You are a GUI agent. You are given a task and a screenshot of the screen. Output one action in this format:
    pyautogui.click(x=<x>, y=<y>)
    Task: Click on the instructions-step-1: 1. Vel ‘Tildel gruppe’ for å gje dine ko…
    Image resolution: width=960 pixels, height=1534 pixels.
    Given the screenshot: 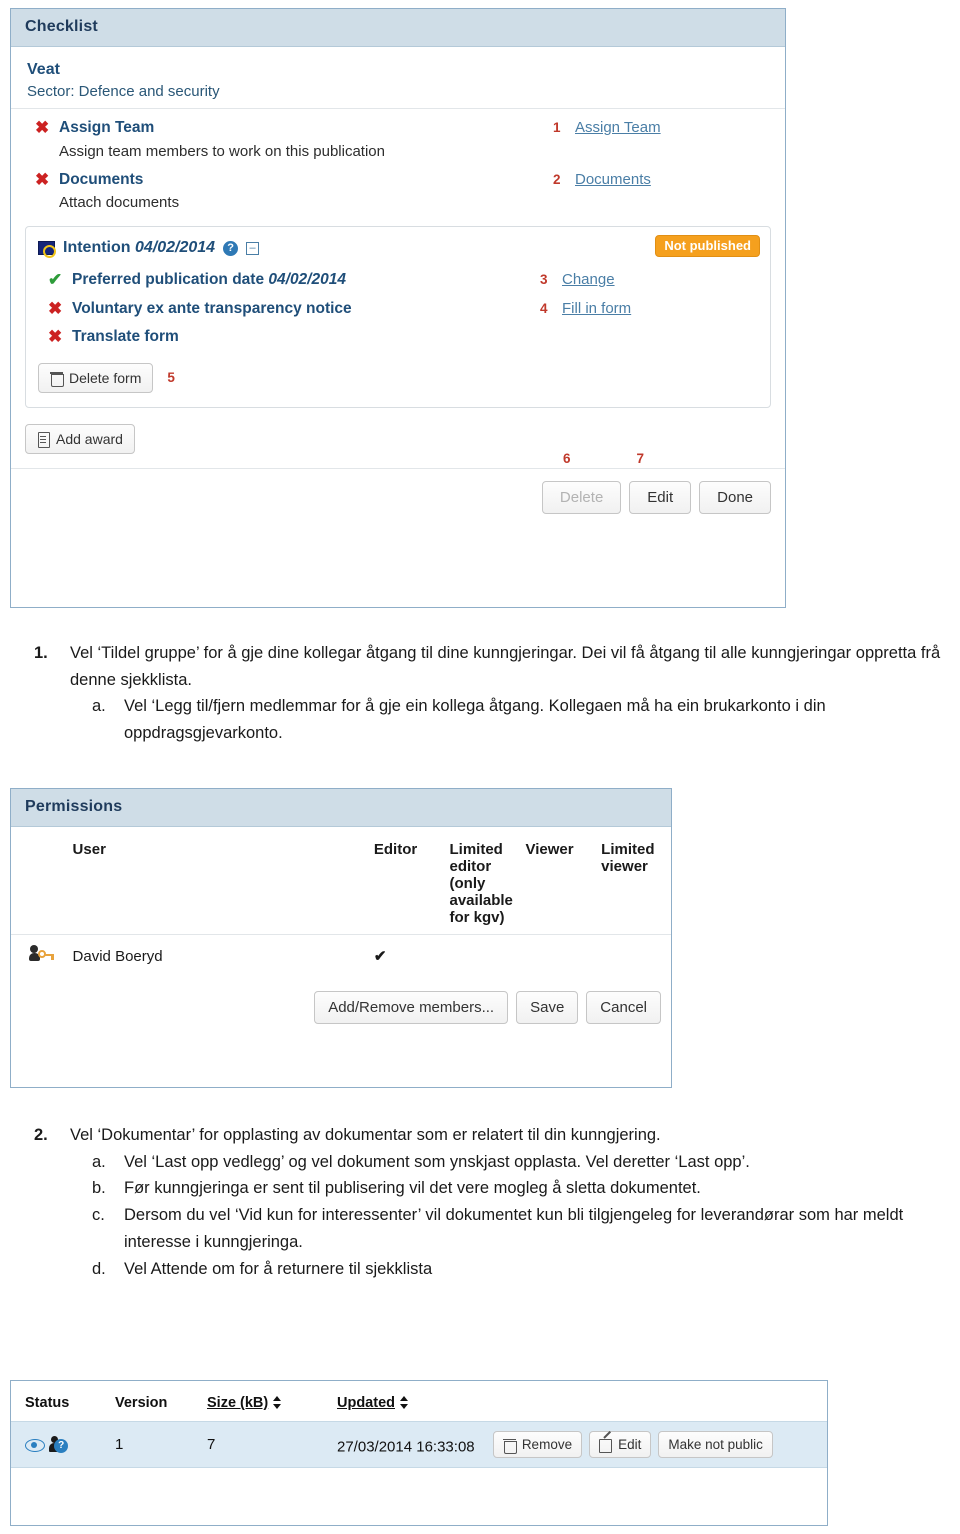 What is the action you would take?
    pyautogui.click(x=490, y=693)
    